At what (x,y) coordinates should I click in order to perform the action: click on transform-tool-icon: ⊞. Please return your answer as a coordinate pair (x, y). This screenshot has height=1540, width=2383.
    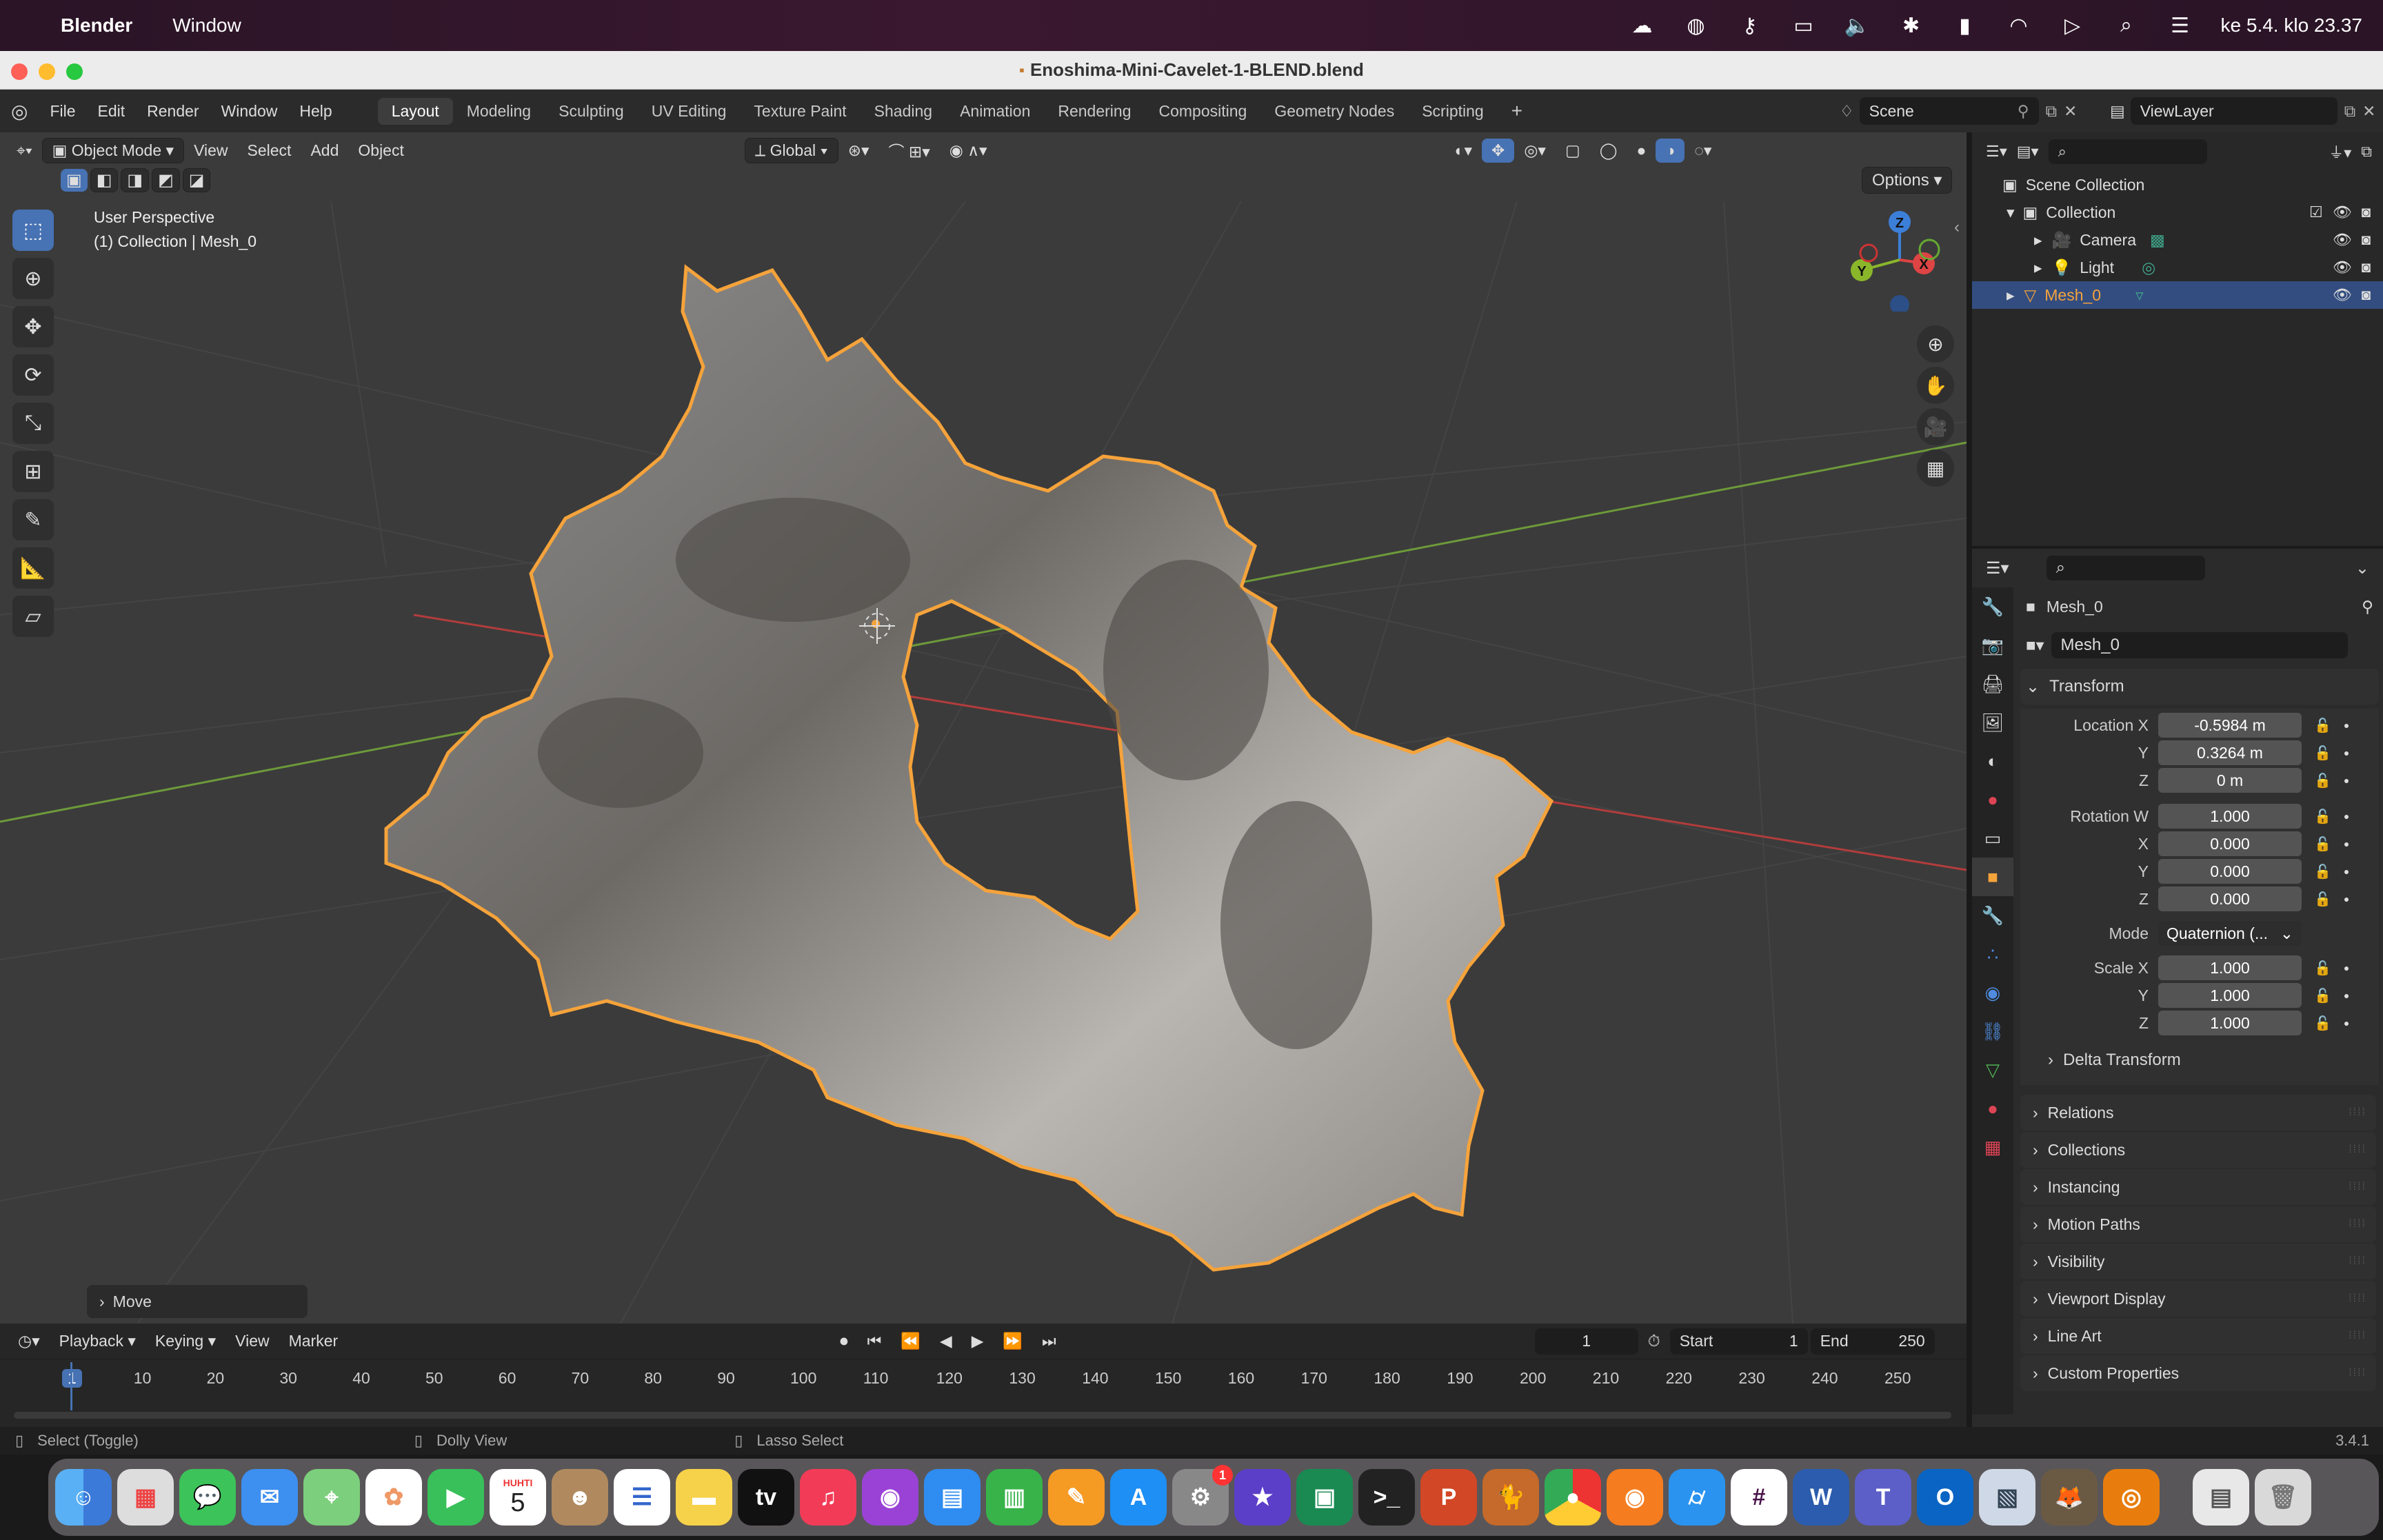
    Looking at the image, I should click on (33, 472).